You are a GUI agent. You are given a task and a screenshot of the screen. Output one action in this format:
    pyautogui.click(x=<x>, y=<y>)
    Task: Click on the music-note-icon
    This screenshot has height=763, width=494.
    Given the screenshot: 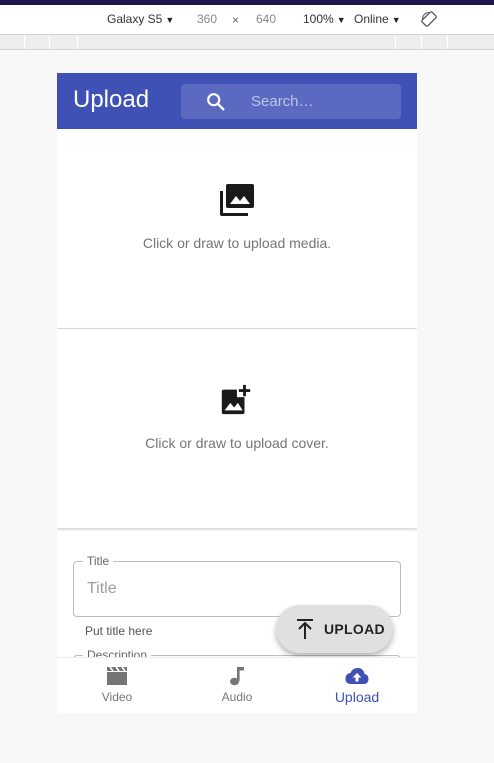 What is the action you would take?
    pyautogui.click(x=237, y=676)
    